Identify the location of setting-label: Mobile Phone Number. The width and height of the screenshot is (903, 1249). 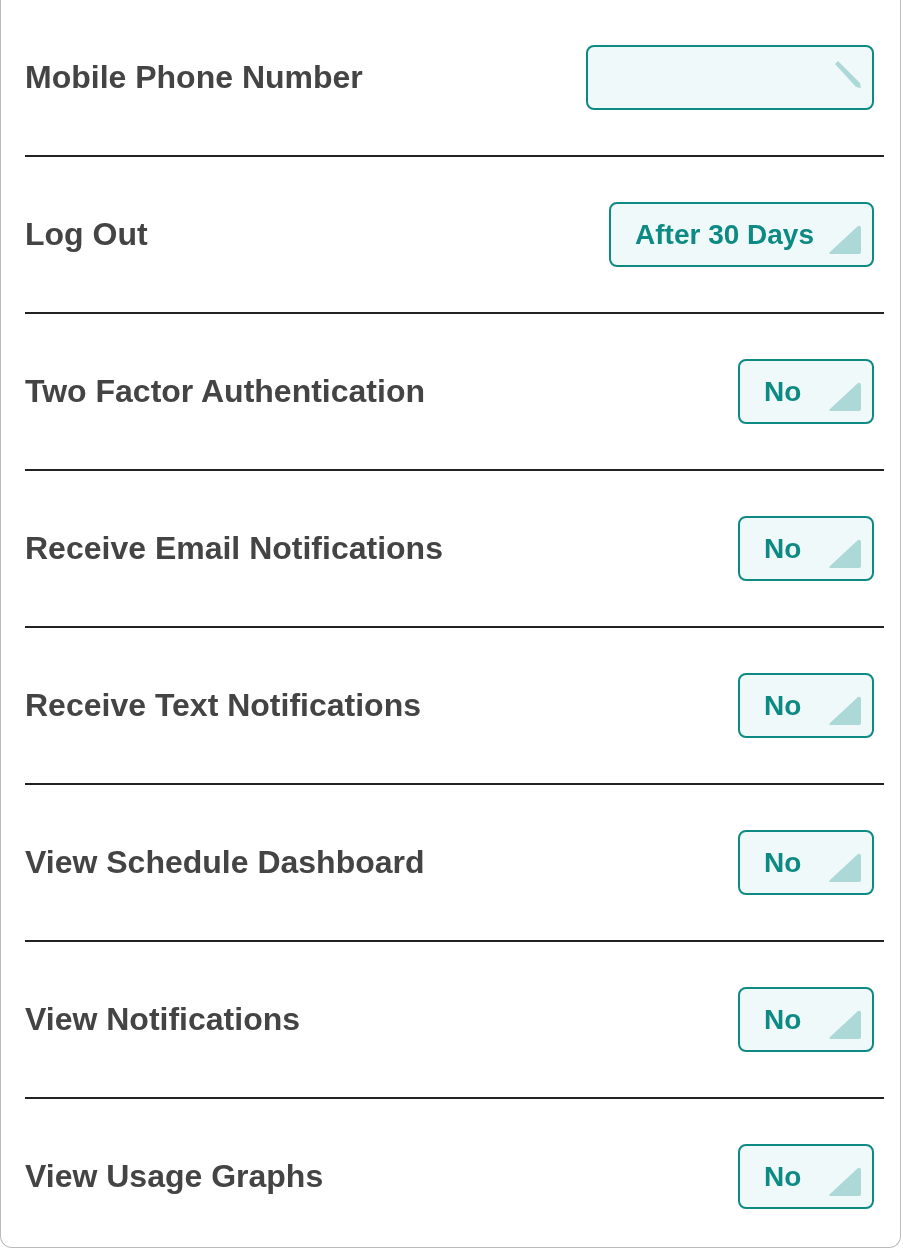
(194, 77).